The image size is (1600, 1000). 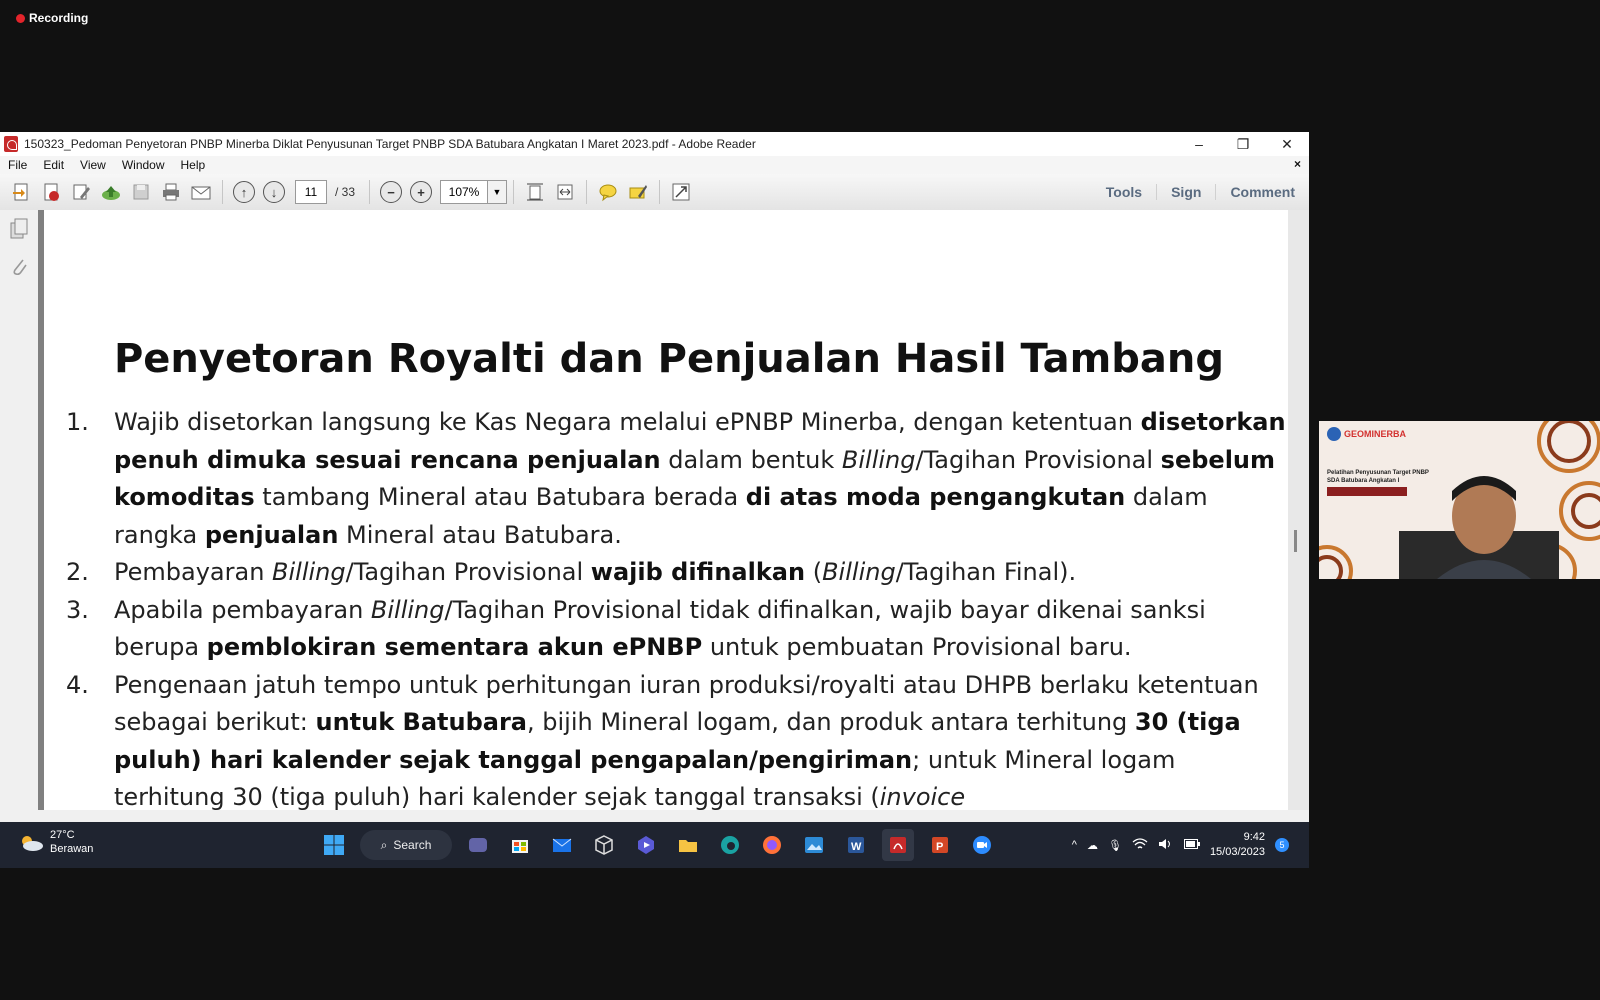 I want to click on taskbar-apps: ⌕ Search W P, so click(x=658, y=845).